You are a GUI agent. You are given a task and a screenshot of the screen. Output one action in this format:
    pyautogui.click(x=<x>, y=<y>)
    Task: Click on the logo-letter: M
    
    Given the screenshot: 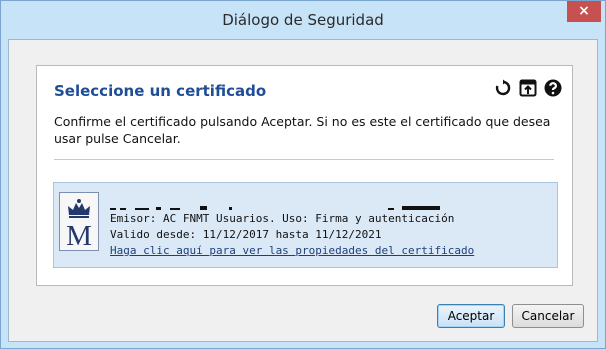 What is the action you would take?
    pyautogui.click(x=79, y=235)
    